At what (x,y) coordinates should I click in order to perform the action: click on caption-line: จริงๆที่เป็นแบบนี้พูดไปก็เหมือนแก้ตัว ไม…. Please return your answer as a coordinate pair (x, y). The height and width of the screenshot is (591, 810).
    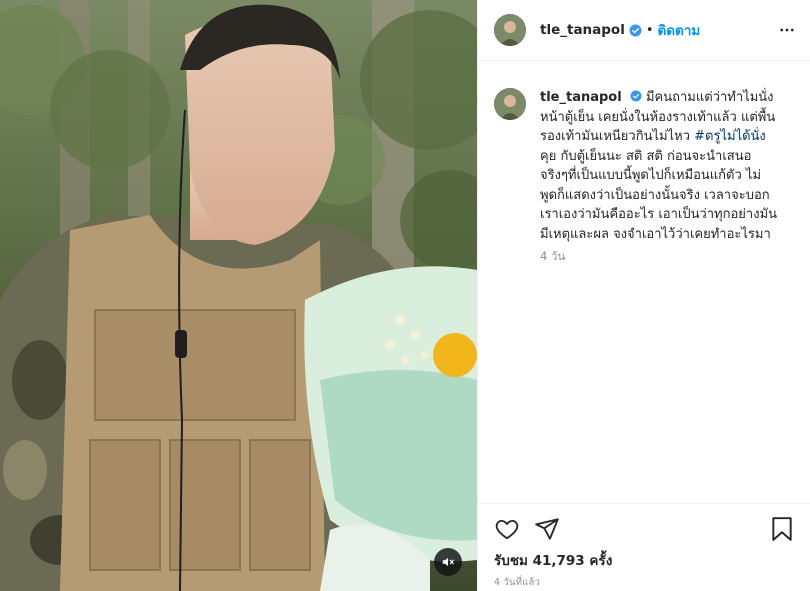
    Looking at the image, I should click on (651, 175).